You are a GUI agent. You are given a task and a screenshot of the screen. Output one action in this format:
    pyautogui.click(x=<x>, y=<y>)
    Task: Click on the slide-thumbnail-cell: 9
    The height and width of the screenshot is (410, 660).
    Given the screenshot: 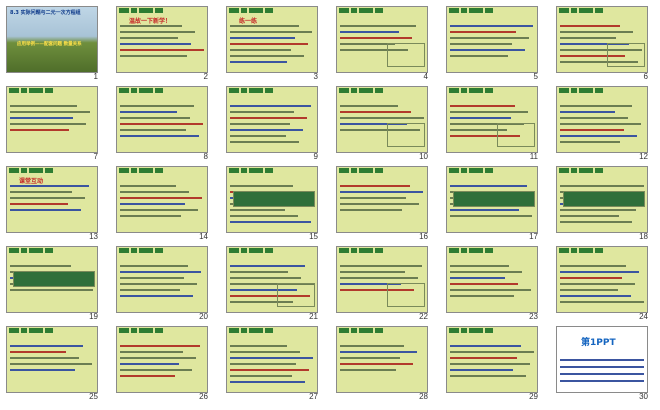 What is the action you would take?
    pyautogui.click(x=270, y=124)
    